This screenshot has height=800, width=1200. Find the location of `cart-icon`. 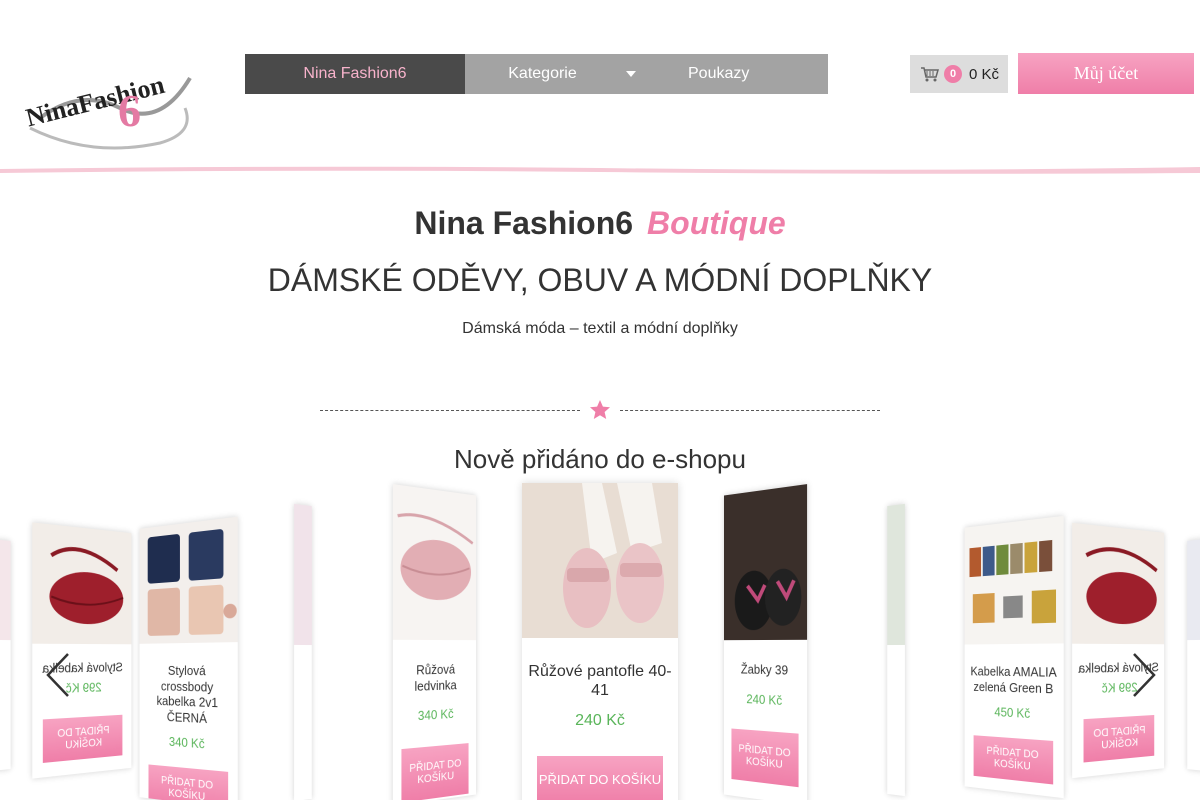

cart-icon is located at coordinates (930, 74).